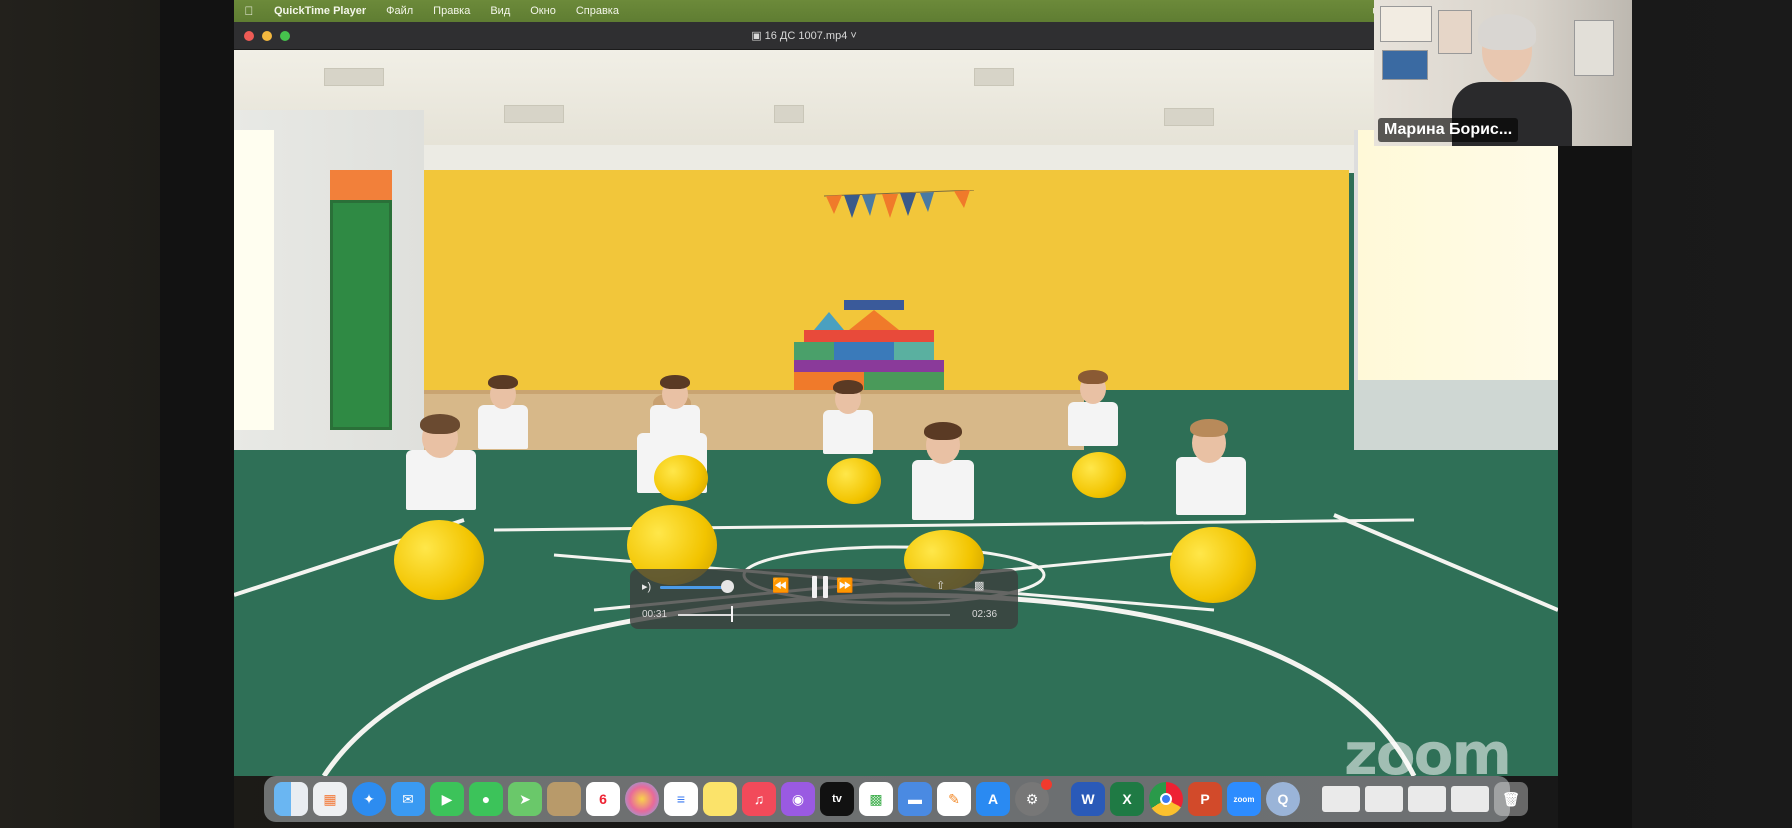 Image resolution: width=1792 pixels, height=828 pixels. Describe the element at coordinates (1046, 784) in the screenshot. I see `notification-badge` at that location.